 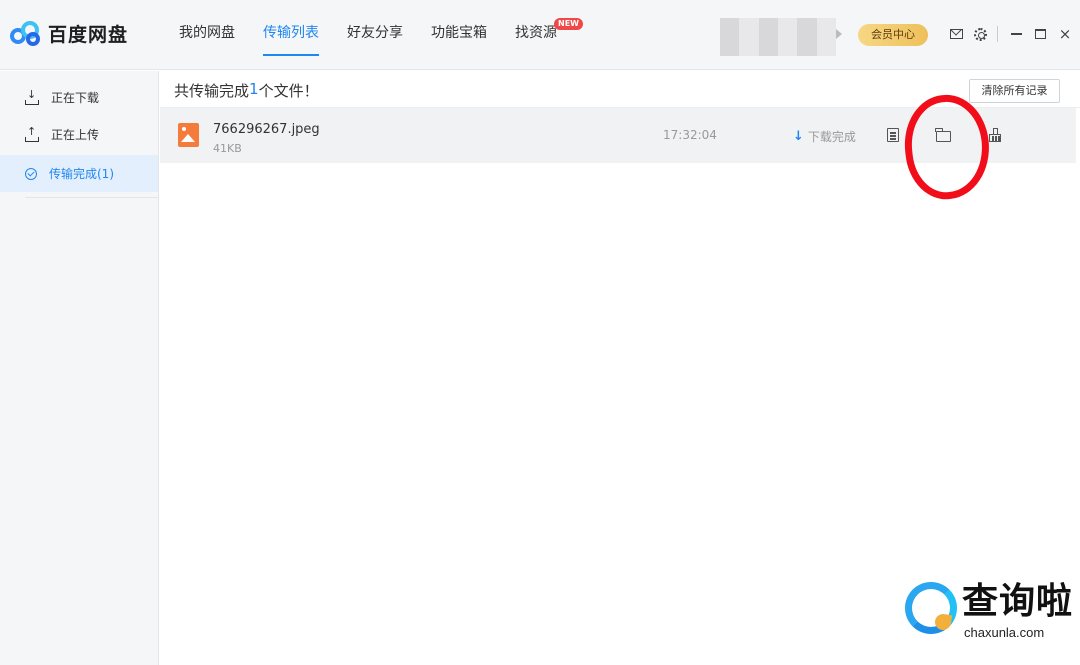 I want to click on sidebar-item-uploading: 正在上传, so click(x=79, y=134).